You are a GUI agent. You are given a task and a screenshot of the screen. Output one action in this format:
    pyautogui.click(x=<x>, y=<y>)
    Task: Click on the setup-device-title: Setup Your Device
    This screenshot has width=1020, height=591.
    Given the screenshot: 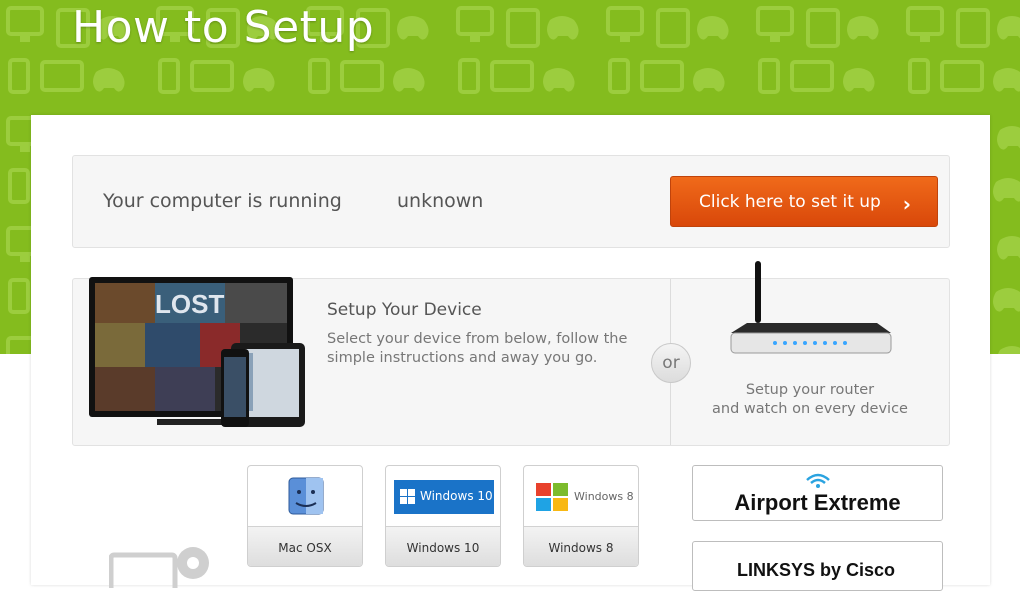 What is the action you would take?
    pyautogui.click(x=404, y=310)
    